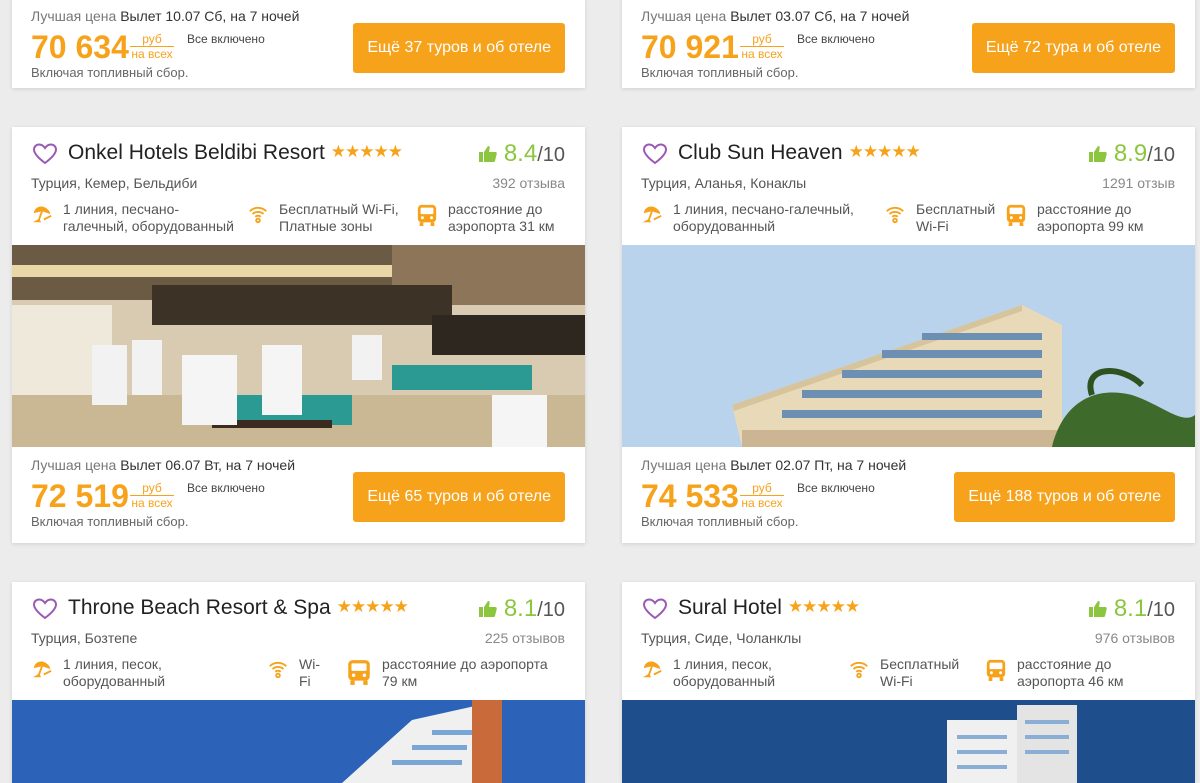 Image resolution: width=1200 pixels, height=783 pixels. What do you see at coordinates (235, 153) in the screenshot?
I see `hotel-name: Onkel Hotels Beldibi Resort ★★★★★` at bounding box center [235, 153].